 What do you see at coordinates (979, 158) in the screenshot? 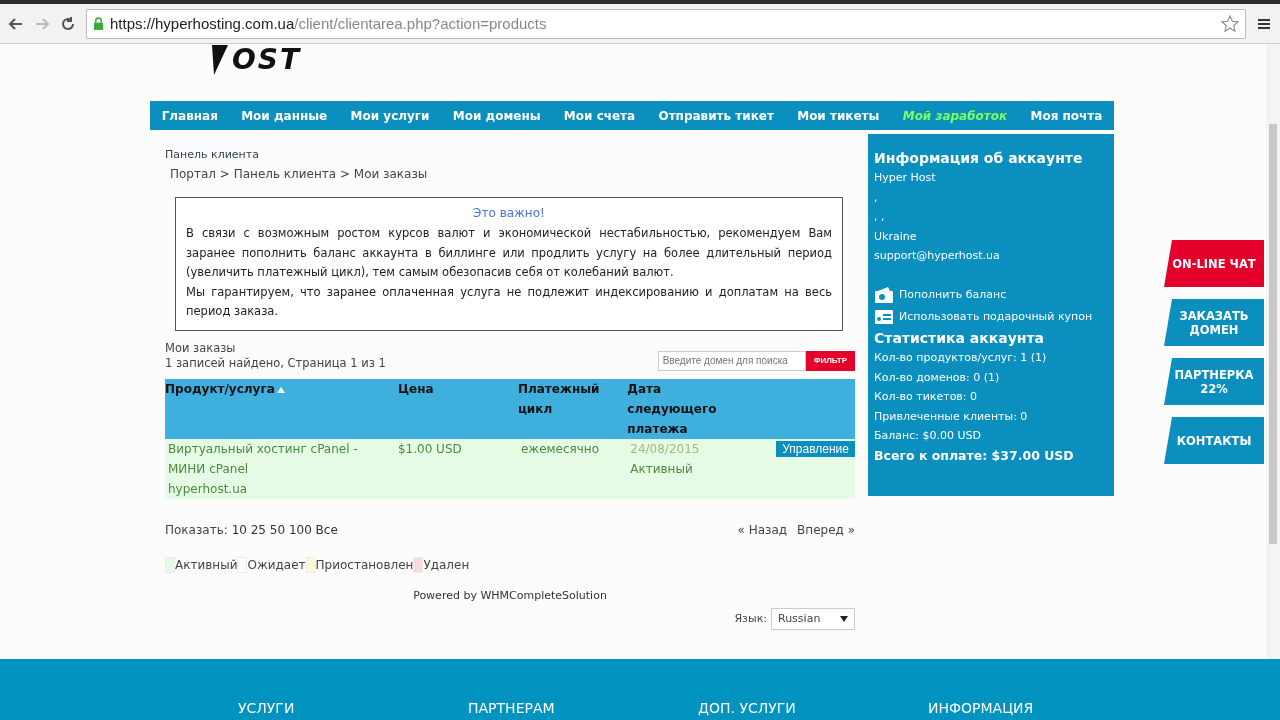
I see `panel-heading: Информация об аккаунте` at bounding box center [979, 158].